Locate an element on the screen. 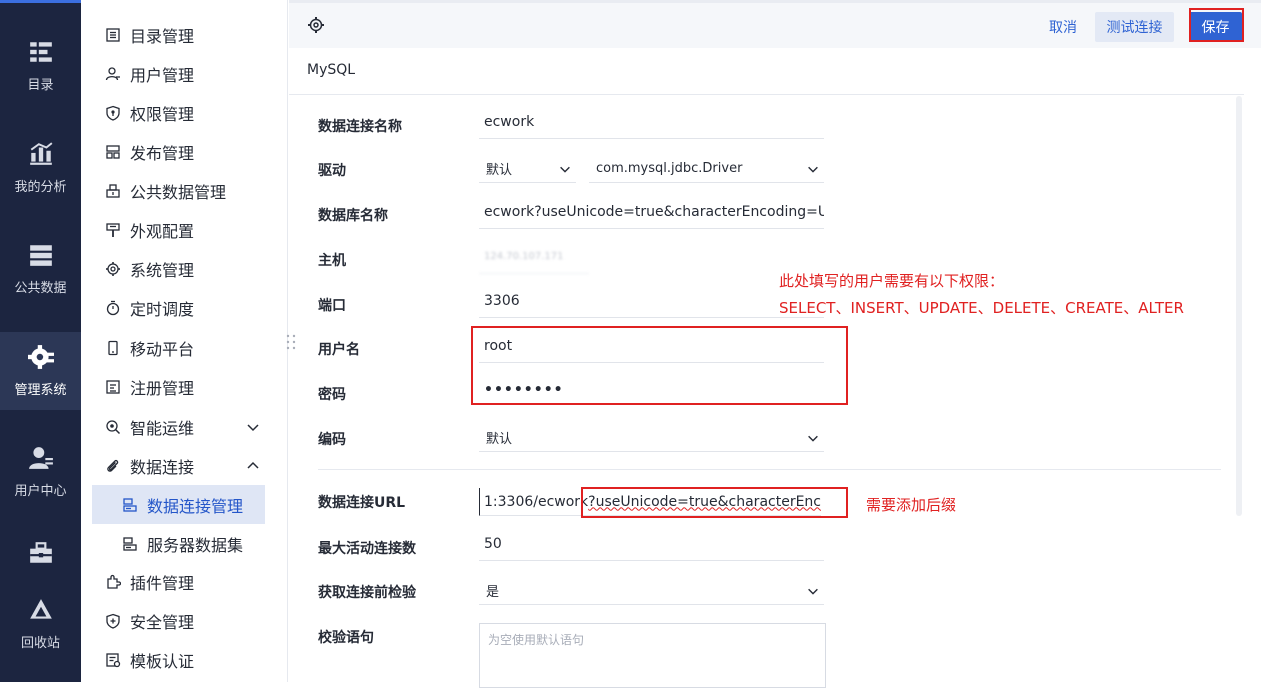 The width and height of the screenshot is (1261, 688). rail-item-label: 回收站 is located at coordinates (40, 643).